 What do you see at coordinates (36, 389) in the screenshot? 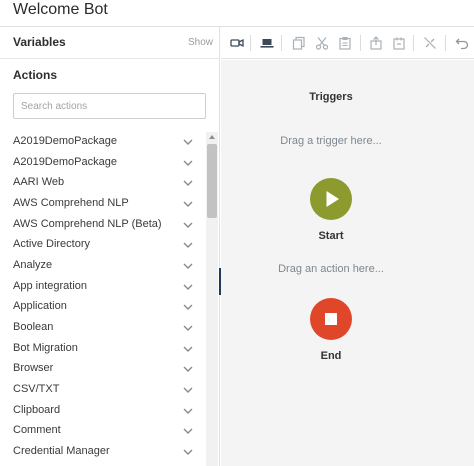
I see `action-item-label: CSV/TXT` at bounding box center [36, 389].